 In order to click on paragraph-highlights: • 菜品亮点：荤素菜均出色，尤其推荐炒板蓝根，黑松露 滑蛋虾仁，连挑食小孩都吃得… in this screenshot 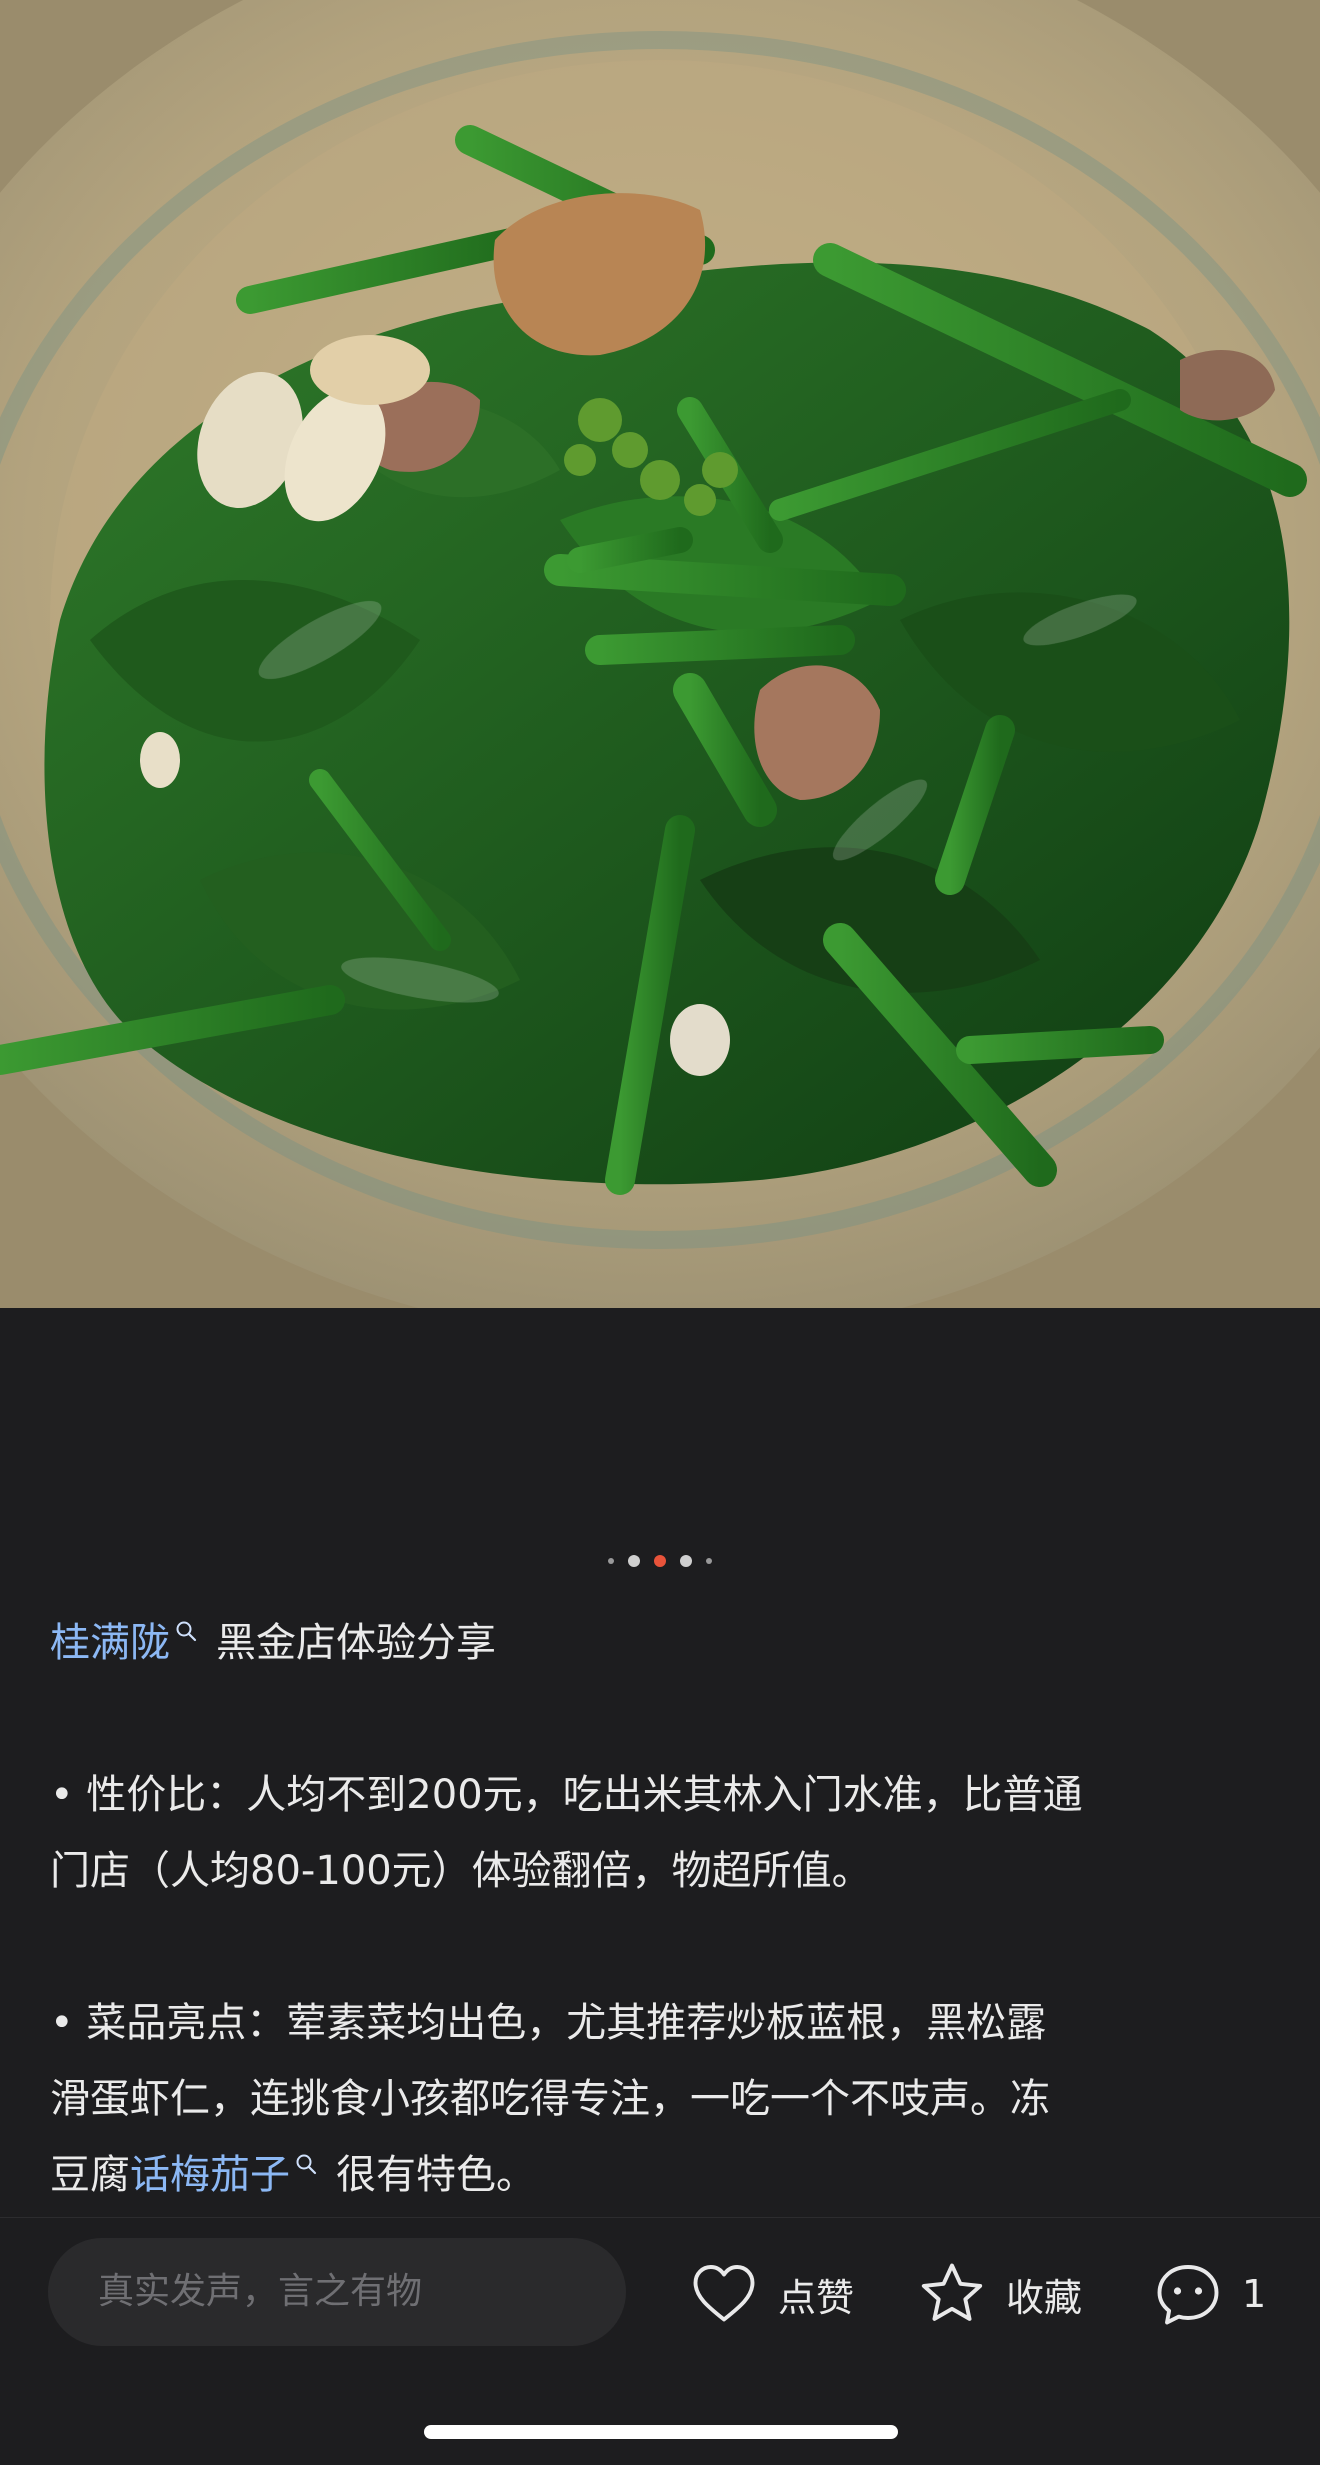, I will do `click(665, 2099)`.